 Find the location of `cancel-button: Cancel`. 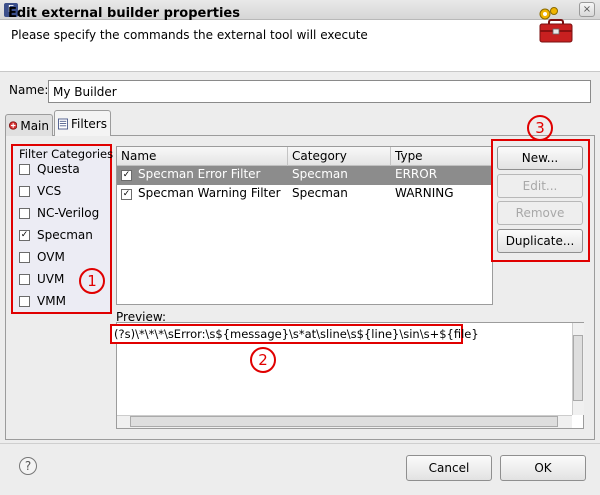

cancel-button: Cancel is located at coordinates (449, 468).